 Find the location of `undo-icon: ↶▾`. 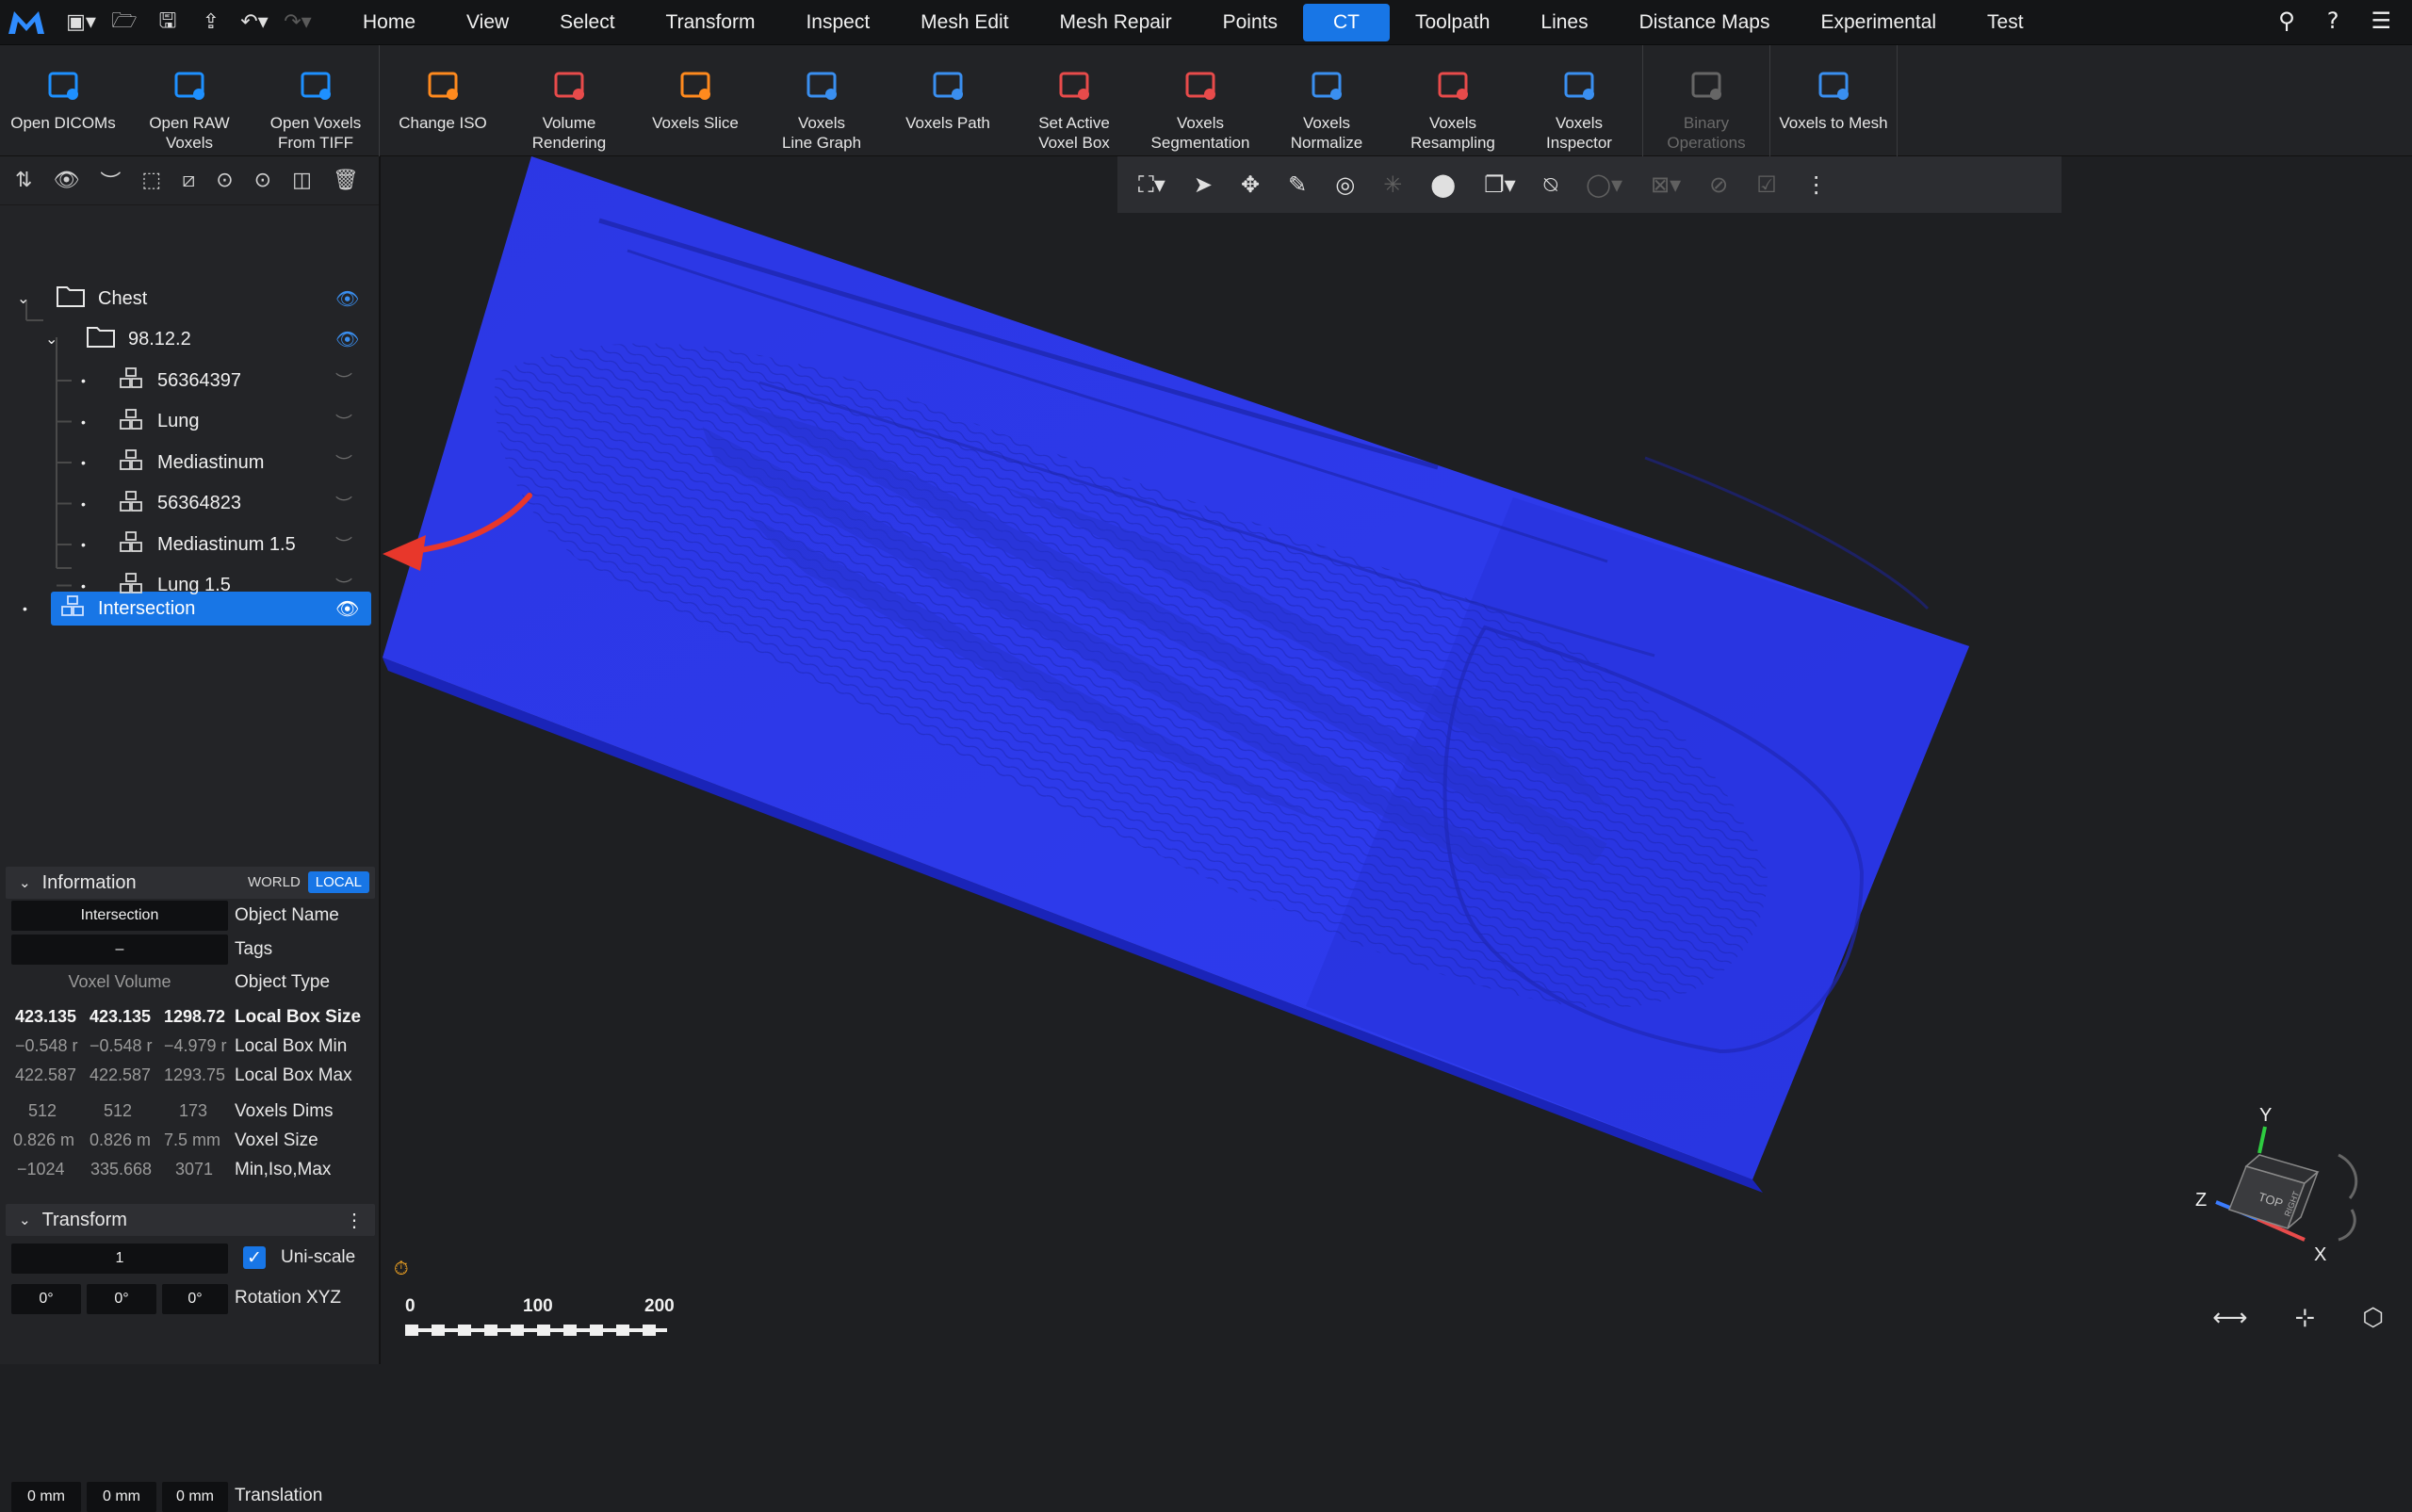

undo-icon: ↶▾ is located at coordinates (254, 23).